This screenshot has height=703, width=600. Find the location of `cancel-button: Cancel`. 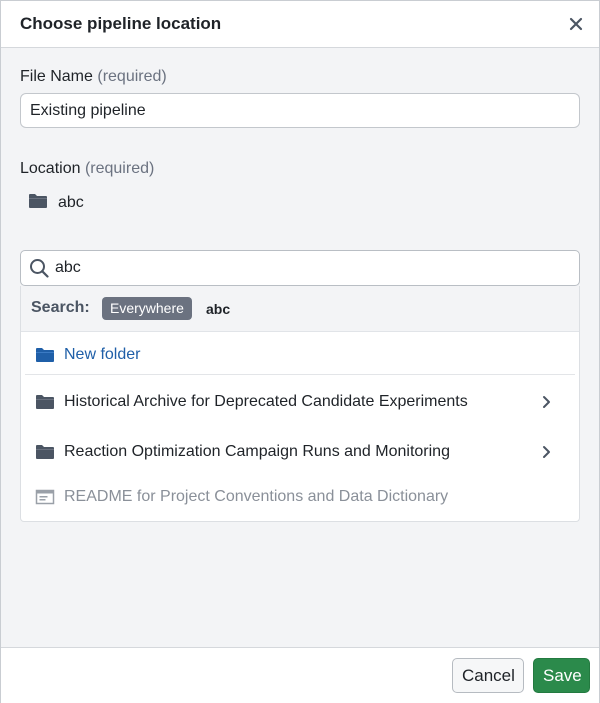

cancel-button: Cancel is located at coordinates (488, 675).